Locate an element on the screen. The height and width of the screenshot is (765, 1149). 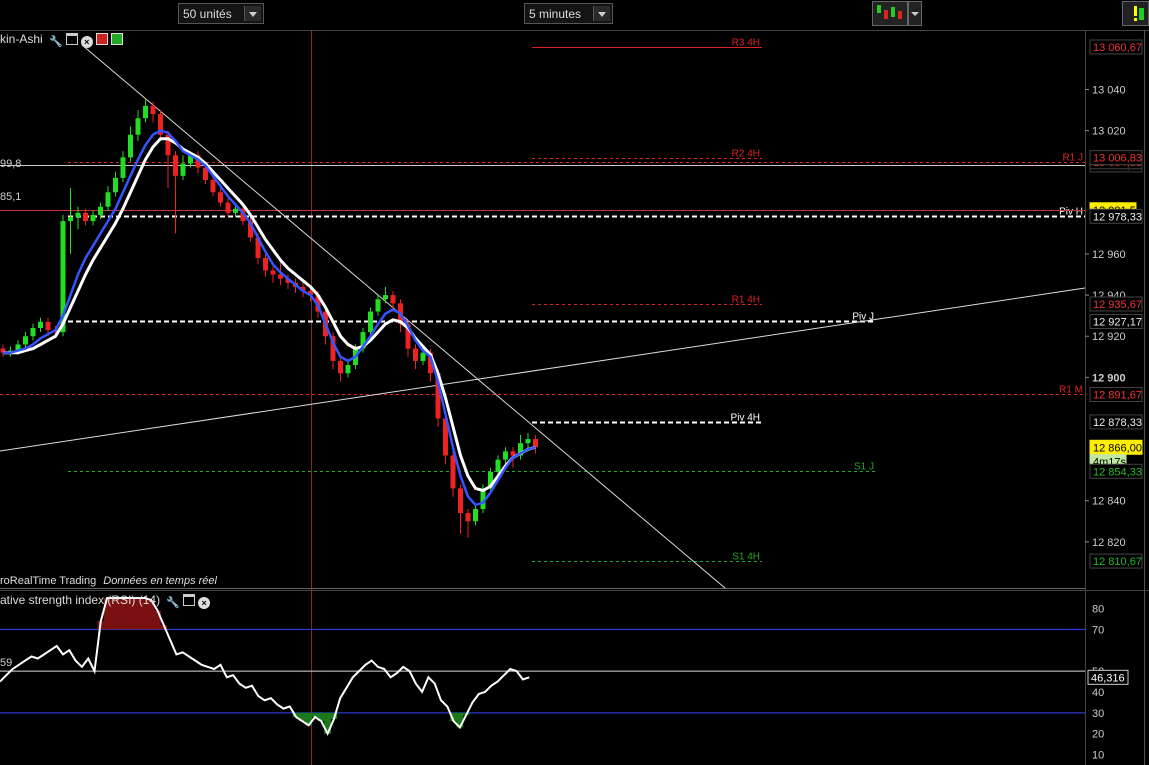
price-tag-label: 12 878,33 is located at coordinates (1117, 423).